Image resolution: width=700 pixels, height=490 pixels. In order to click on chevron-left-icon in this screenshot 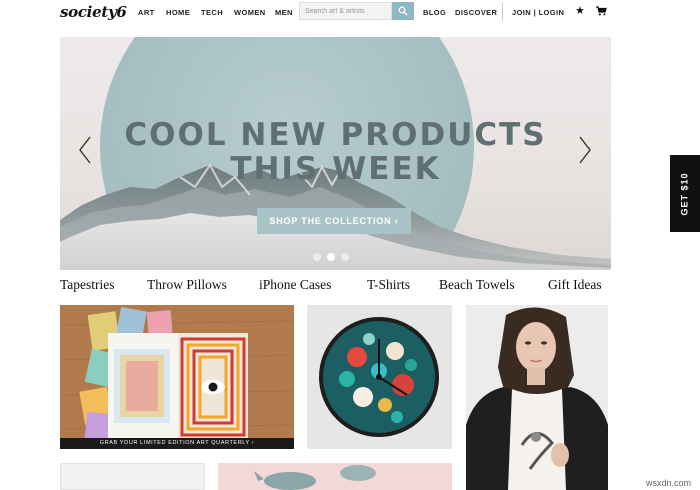, I will do `click(85, 150)`.